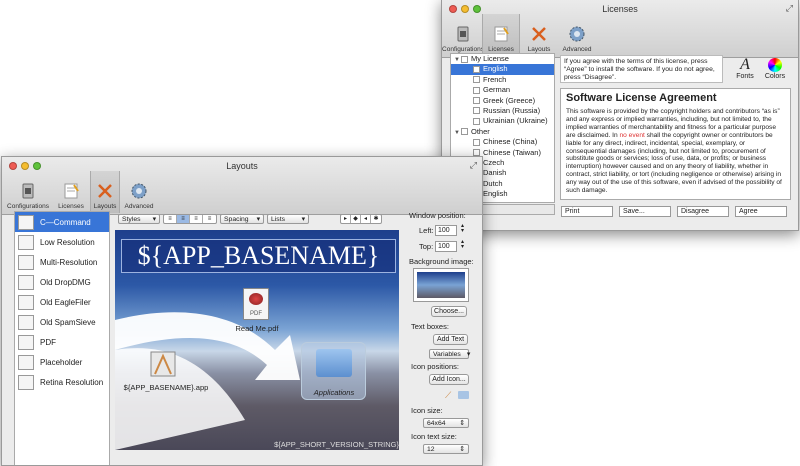 The width and height of the screenshot is (800, 466). What do you see at coordinates (209, 219) in the screenshot?
I see `align-justify-icon: ≡` at bounding box center [209, 219].